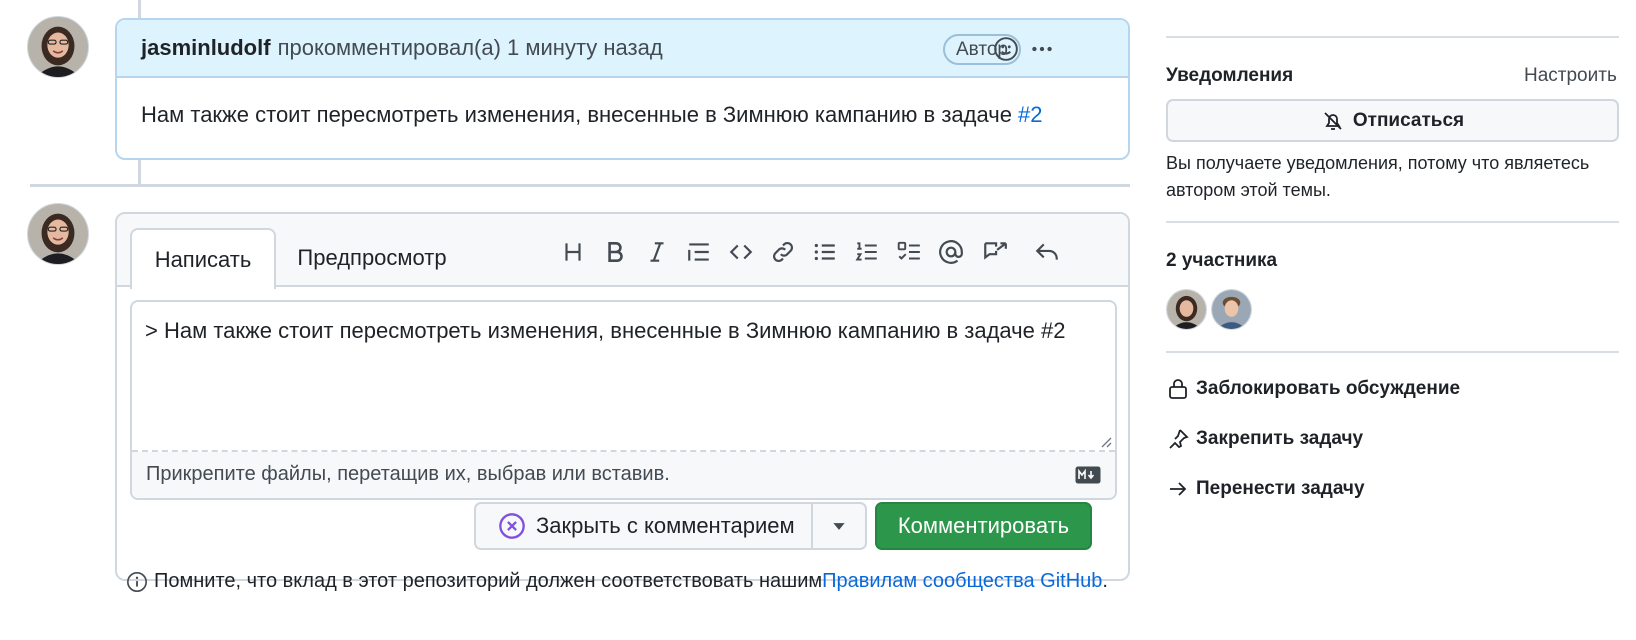 Image resolution: width=1636 pixels, height=640 pixels. I want to click on man-avatar-icon, so click(1231, 309).